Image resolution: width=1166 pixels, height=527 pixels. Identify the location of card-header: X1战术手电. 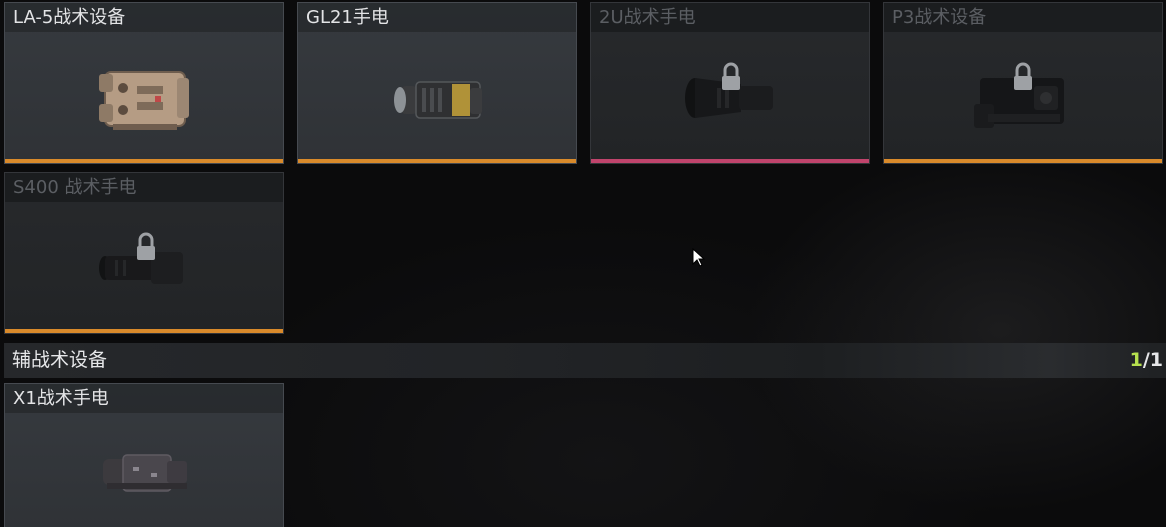
(144, 398).